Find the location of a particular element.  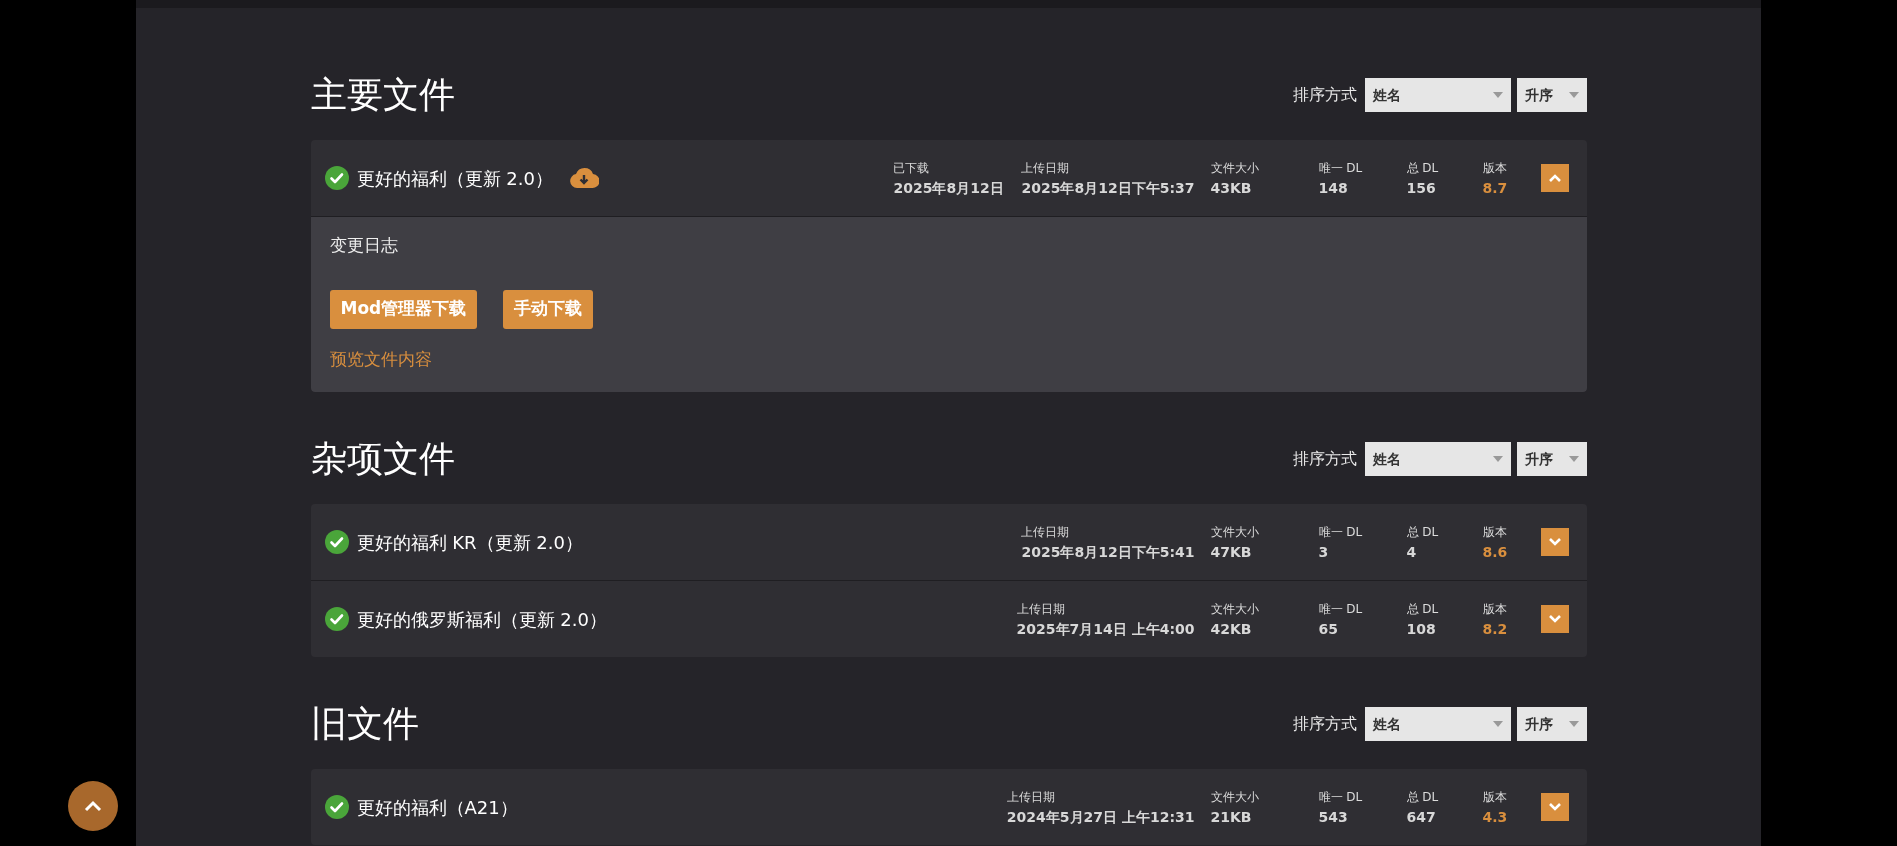

collapse-button is located at coordinates (1554, 178).